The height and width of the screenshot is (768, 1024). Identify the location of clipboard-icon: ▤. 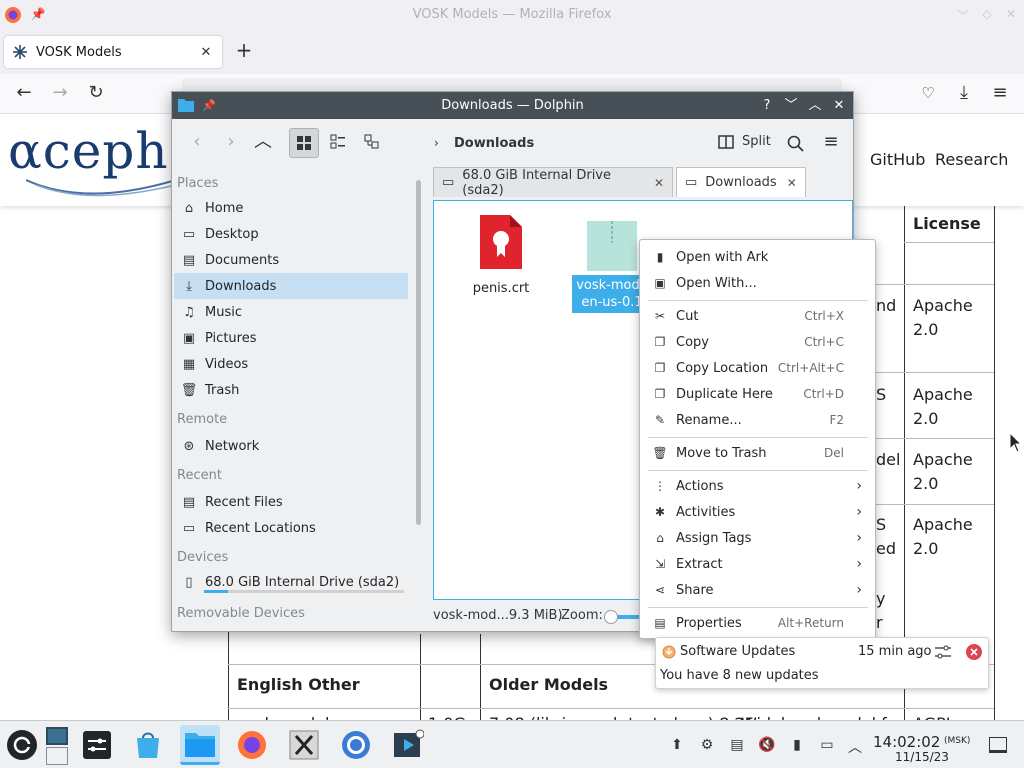
(737, 746).